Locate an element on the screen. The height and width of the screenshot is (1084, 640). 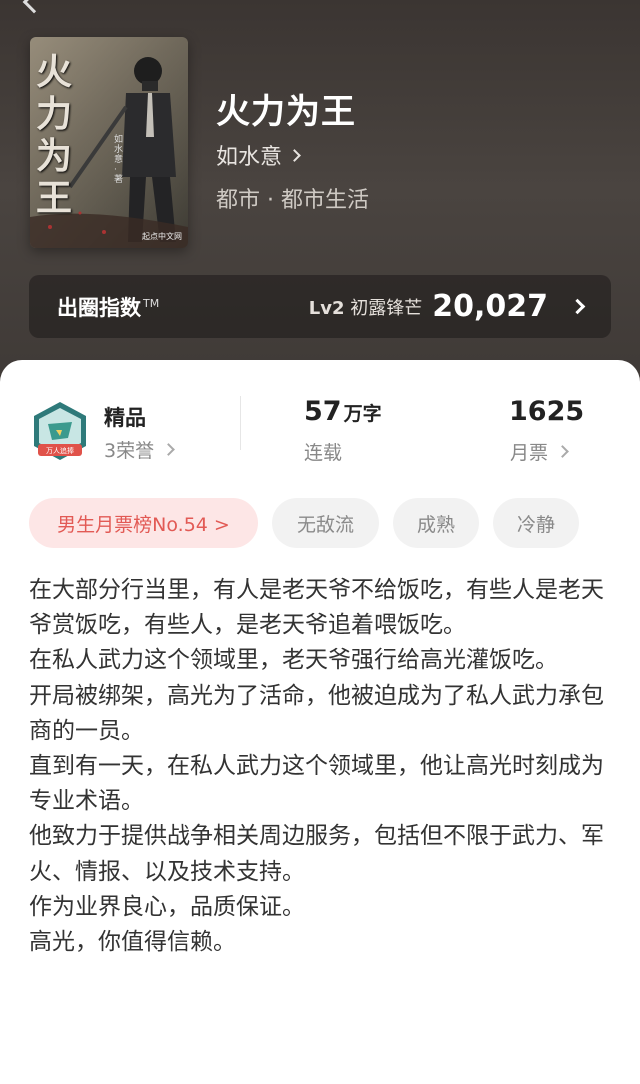
tag-calm: 冷静 is located at coordinates (536, 523).